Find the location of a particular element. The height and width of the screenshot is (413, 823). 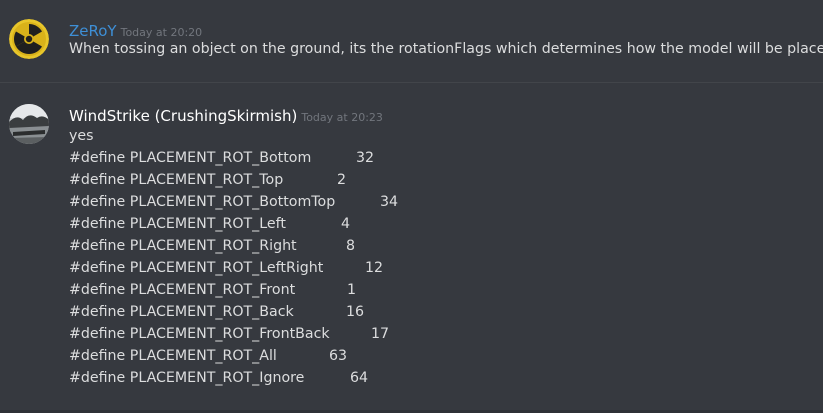

define-row: #define PLACEMENT_ROT_Front 1 is located at coordinates (279, 290).